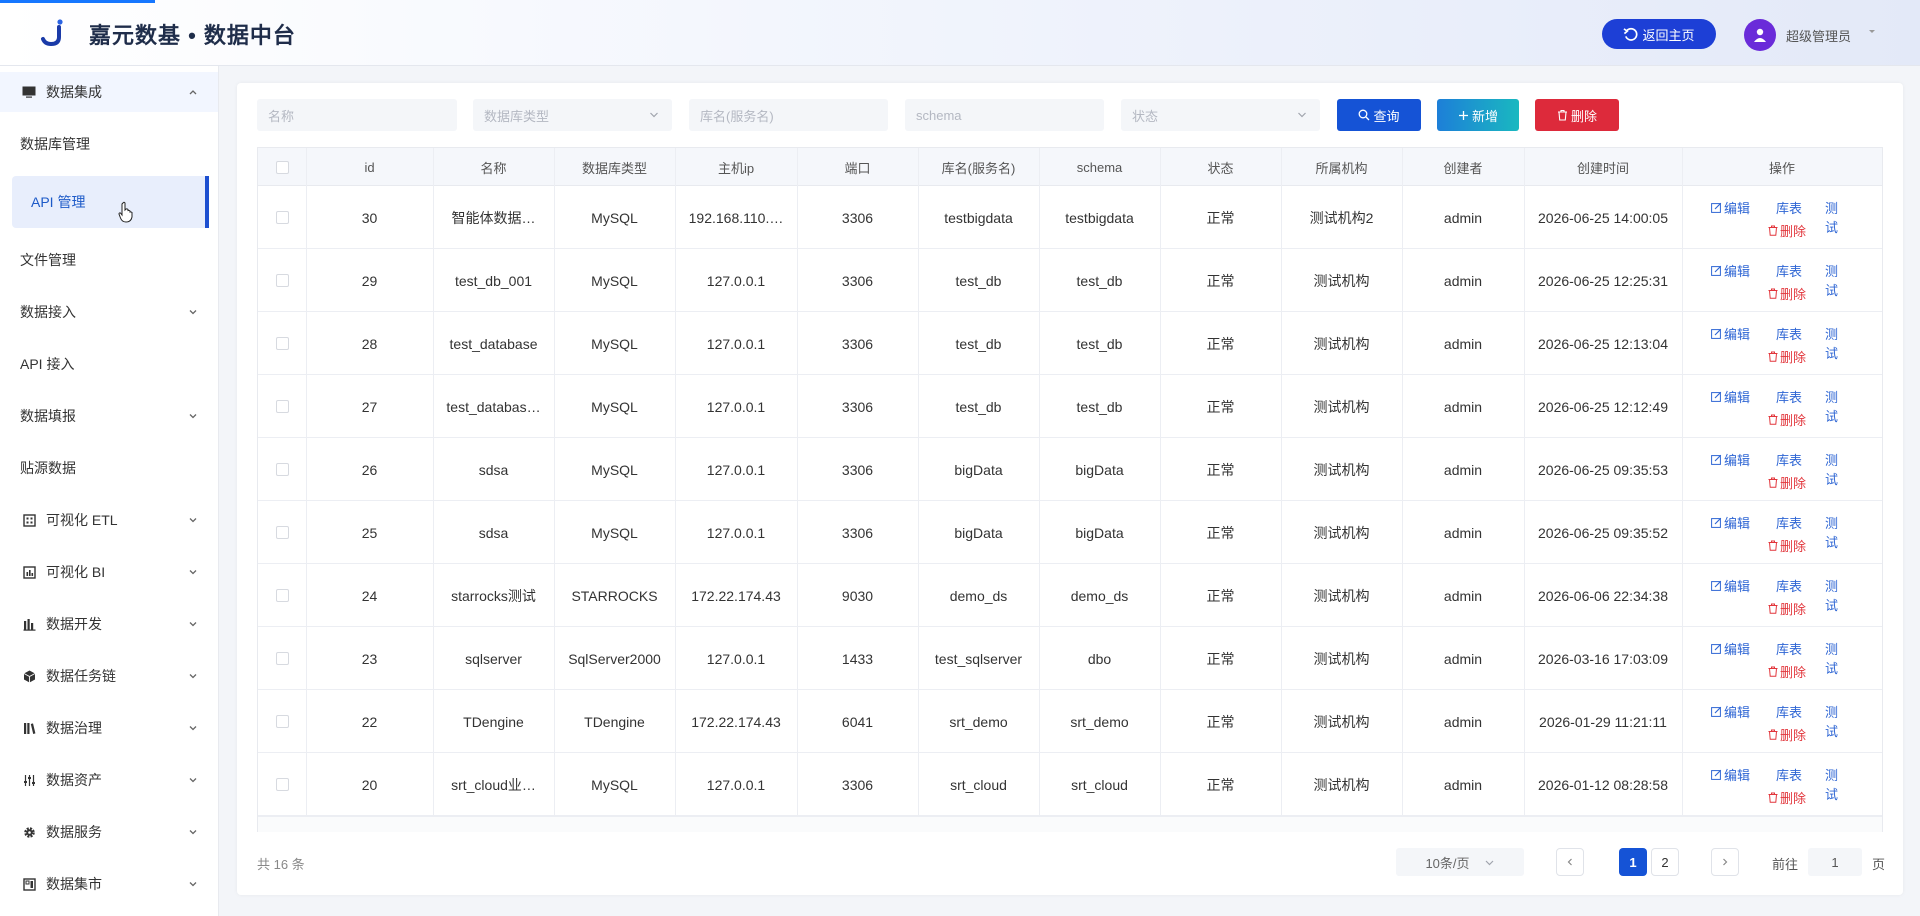 The width and height of the screenshot is (1920, 916). What do you see at coordinates (857, 532) in the screenshot?
I see `cell-port: 3306` at bounding box center [857, 532].